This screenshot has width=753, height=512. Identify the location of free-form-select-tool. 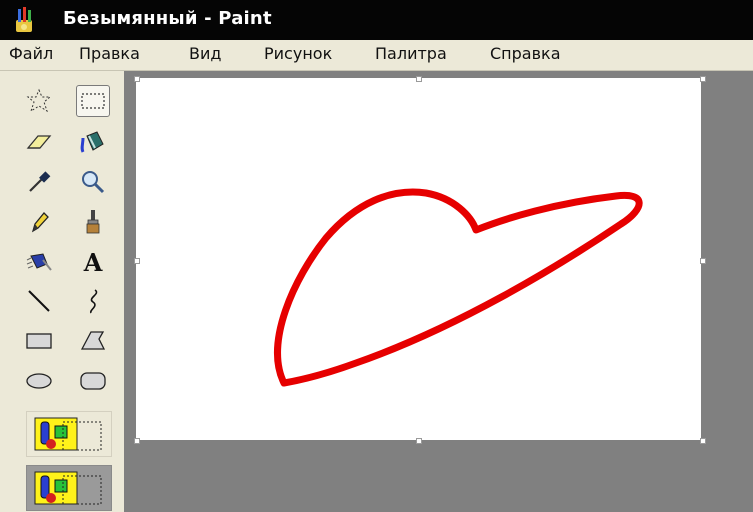
(39, 101).